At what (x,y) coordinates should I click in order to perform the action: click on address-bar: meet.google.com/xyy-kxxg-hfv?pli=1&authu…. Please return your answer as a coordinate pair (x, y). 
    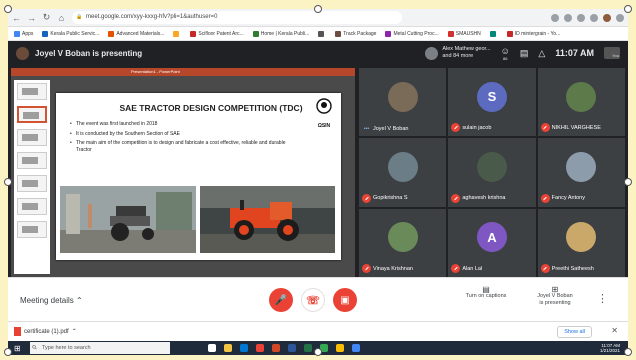
    Looking at the image, I should click on (237, 17).